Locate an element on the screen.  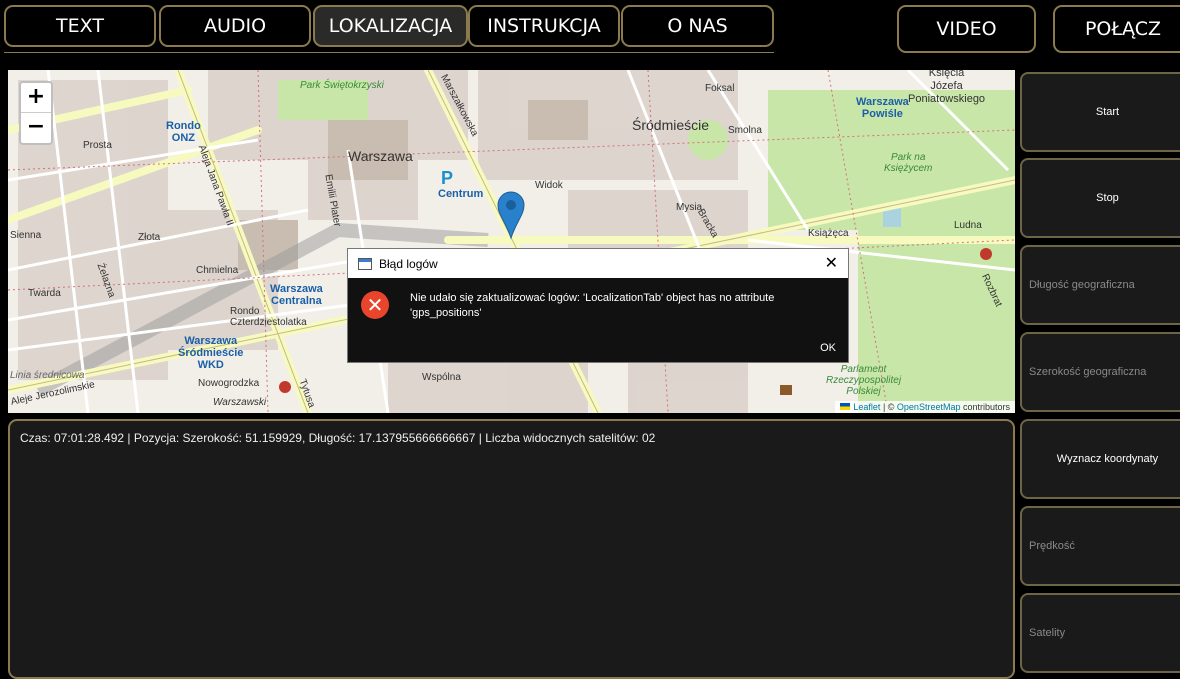
map-label-warszawa-centralna: Warszawa Centralna is located at coordinates (296, 295).